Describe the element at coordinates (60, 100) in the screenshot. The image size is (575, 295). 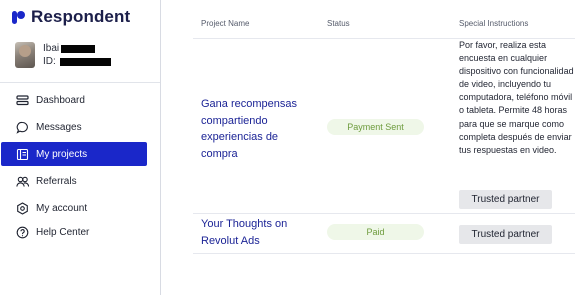
I see `sidebar-item-label: Dashboard` at that location.